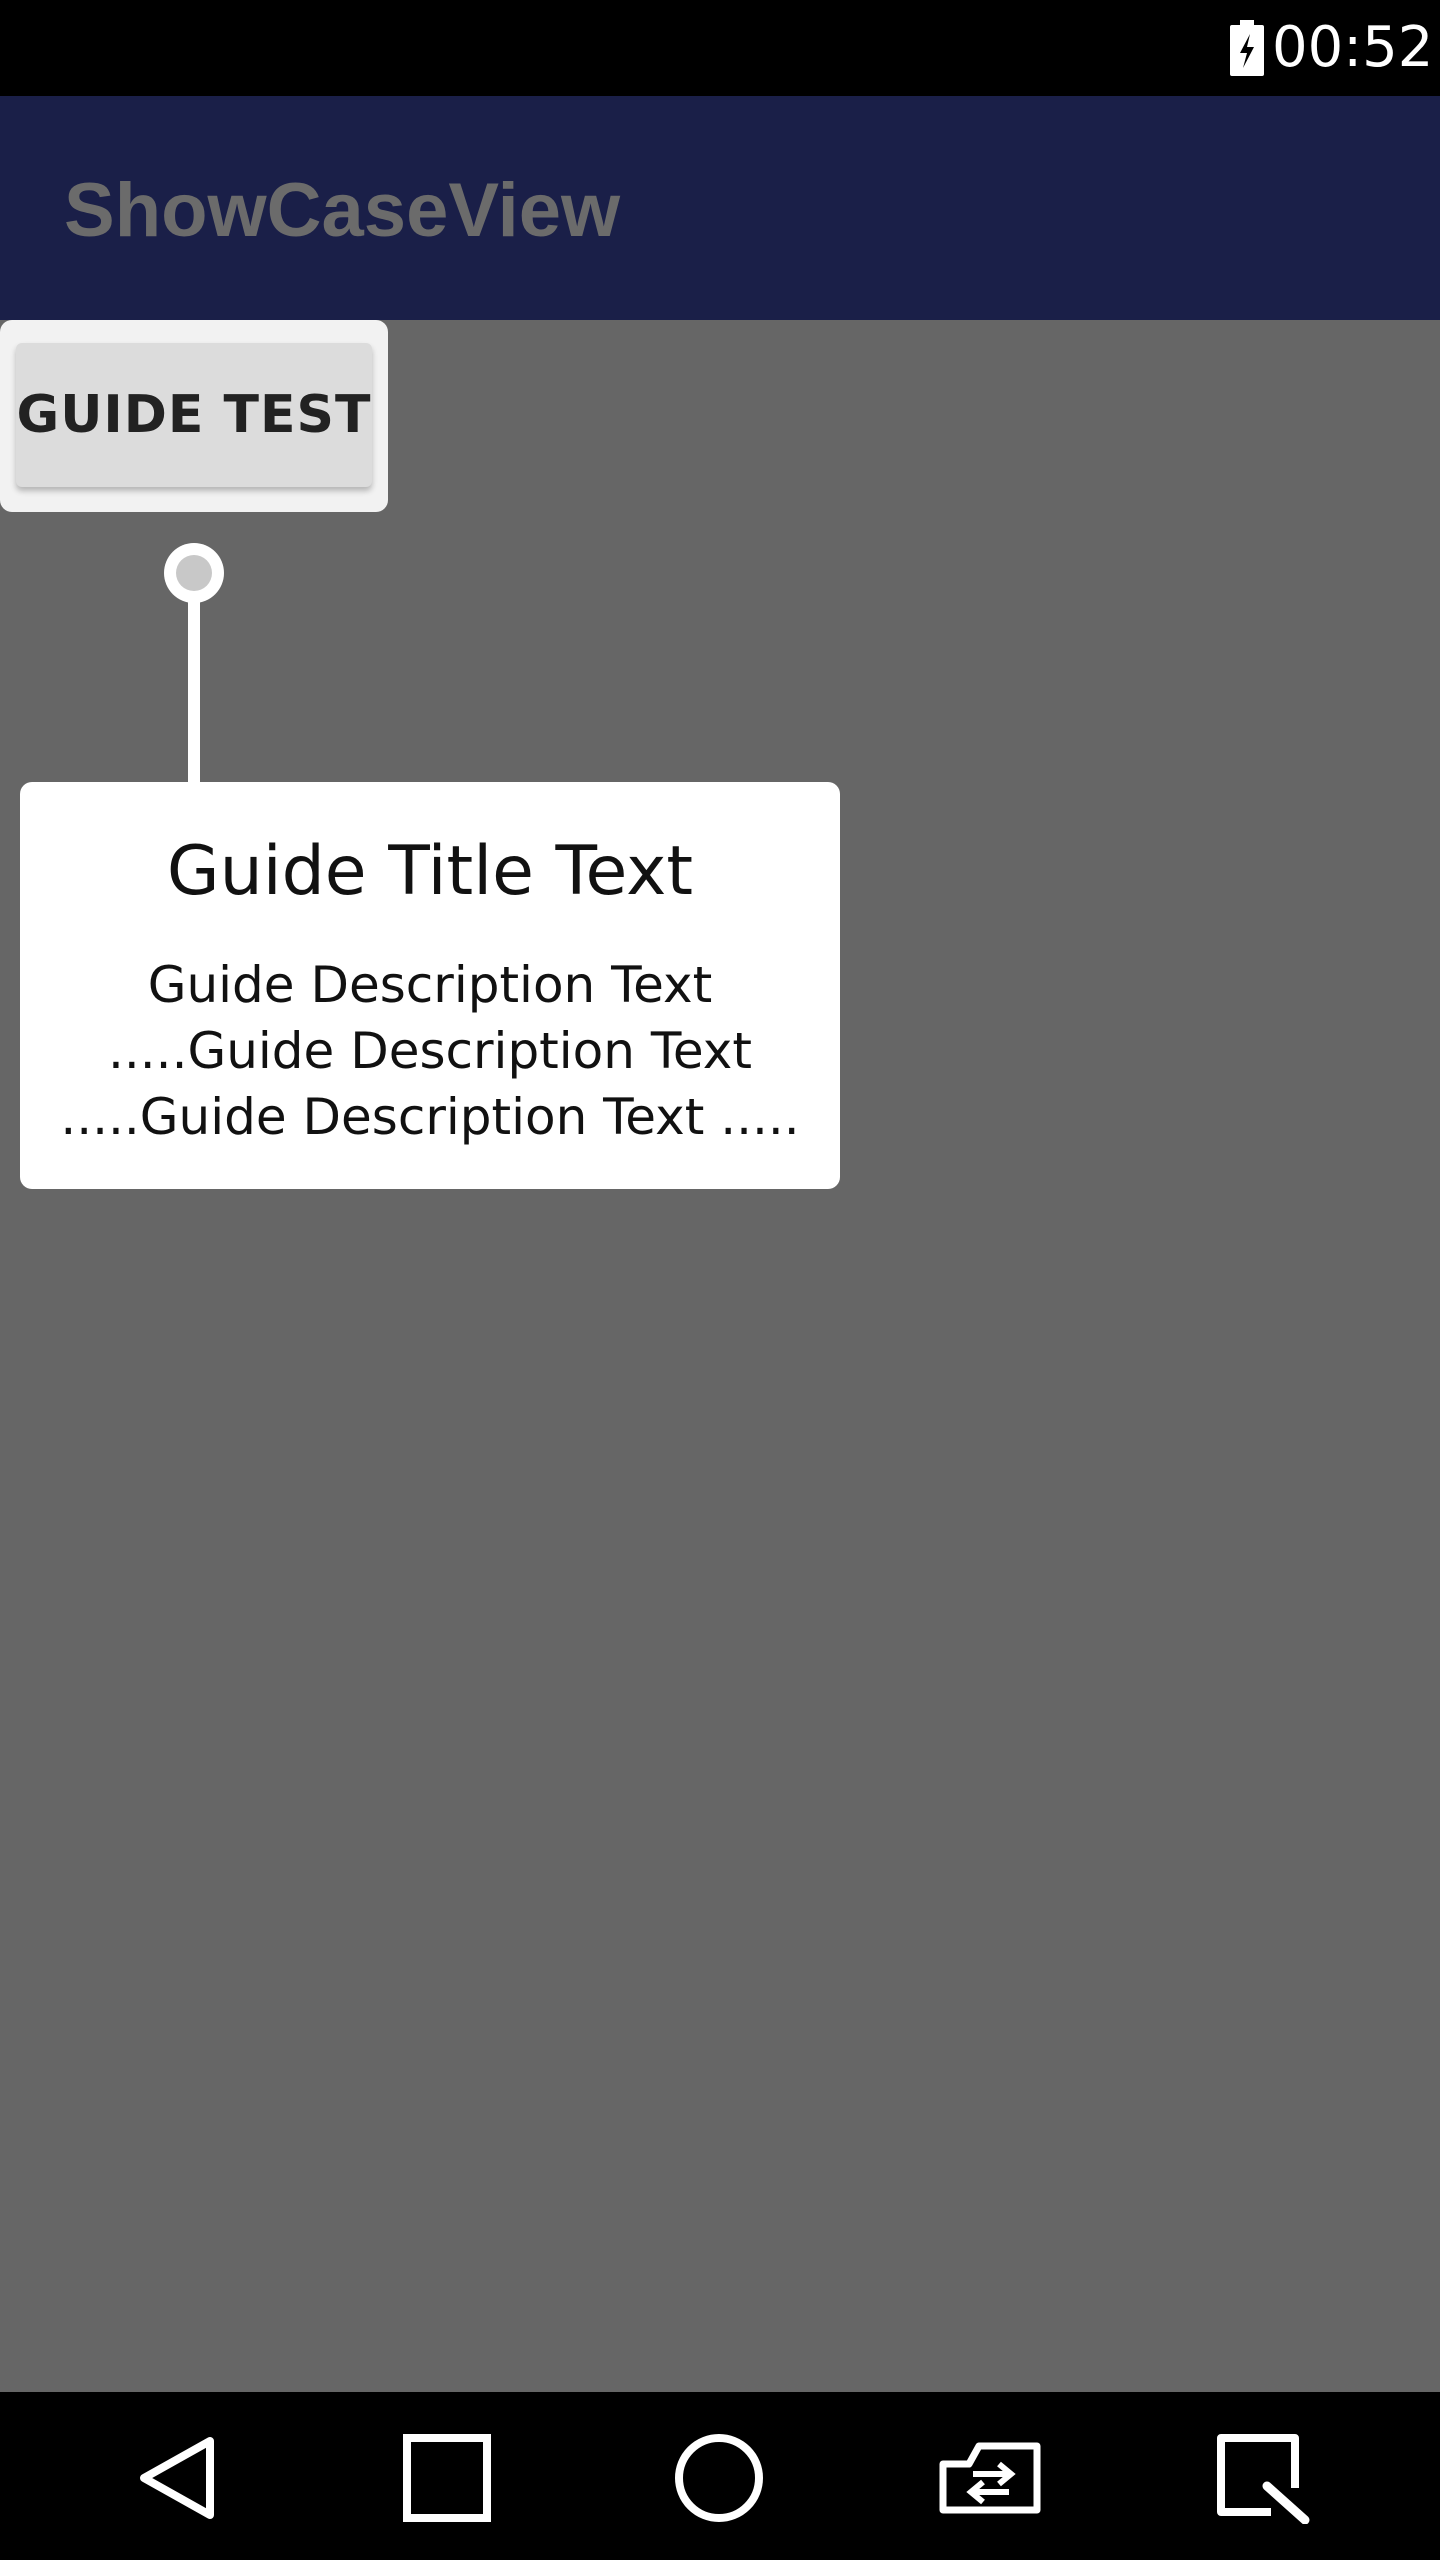 The width and height of the screenshot is (1440, 2560). I want to click on guide-description-line: Guide Description Text, so click(430, 985).